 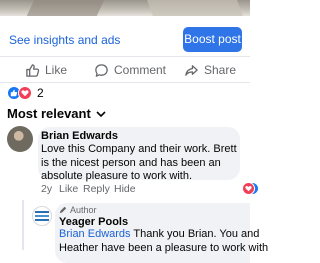 What do you see at coordinates (33, 70) in the screenshot?
I see `thumbs-up-icon` at bounding box center [33, 70].